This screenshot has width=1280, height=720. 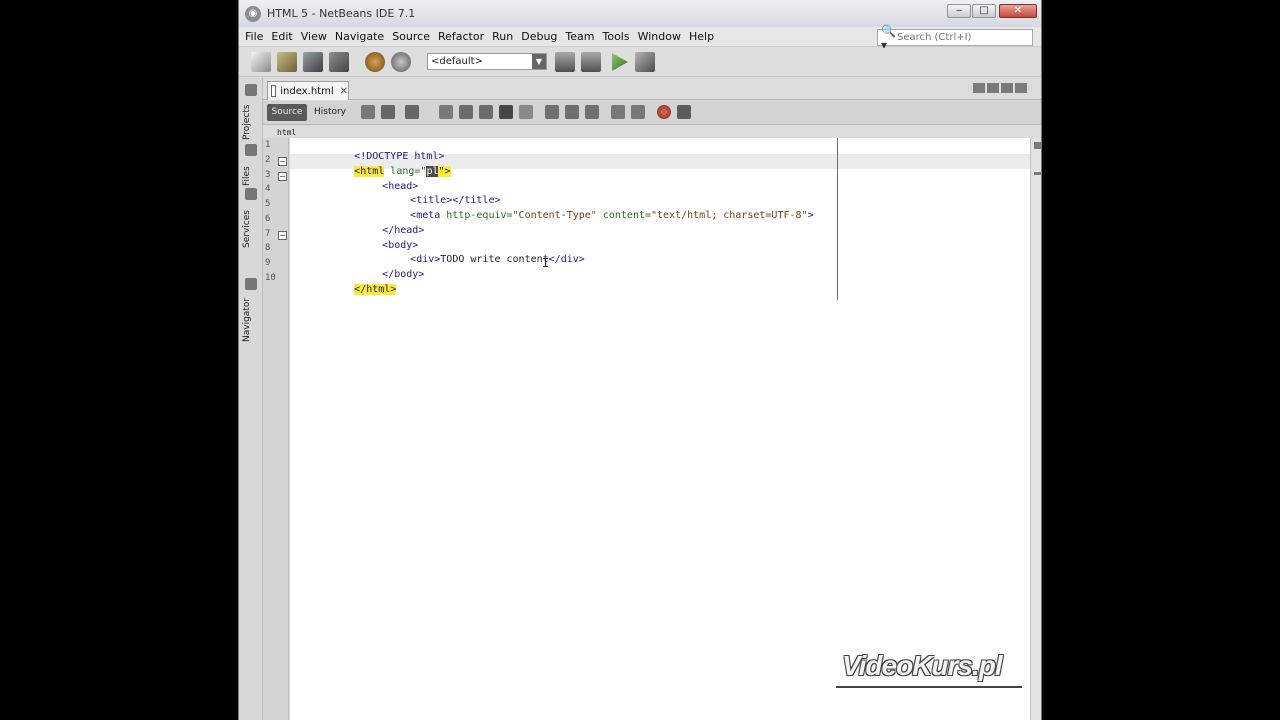 What do you see at coordinates (466, 112) in the screenshot?
I see `find-previous-icon` at bounding box center [466, 112].